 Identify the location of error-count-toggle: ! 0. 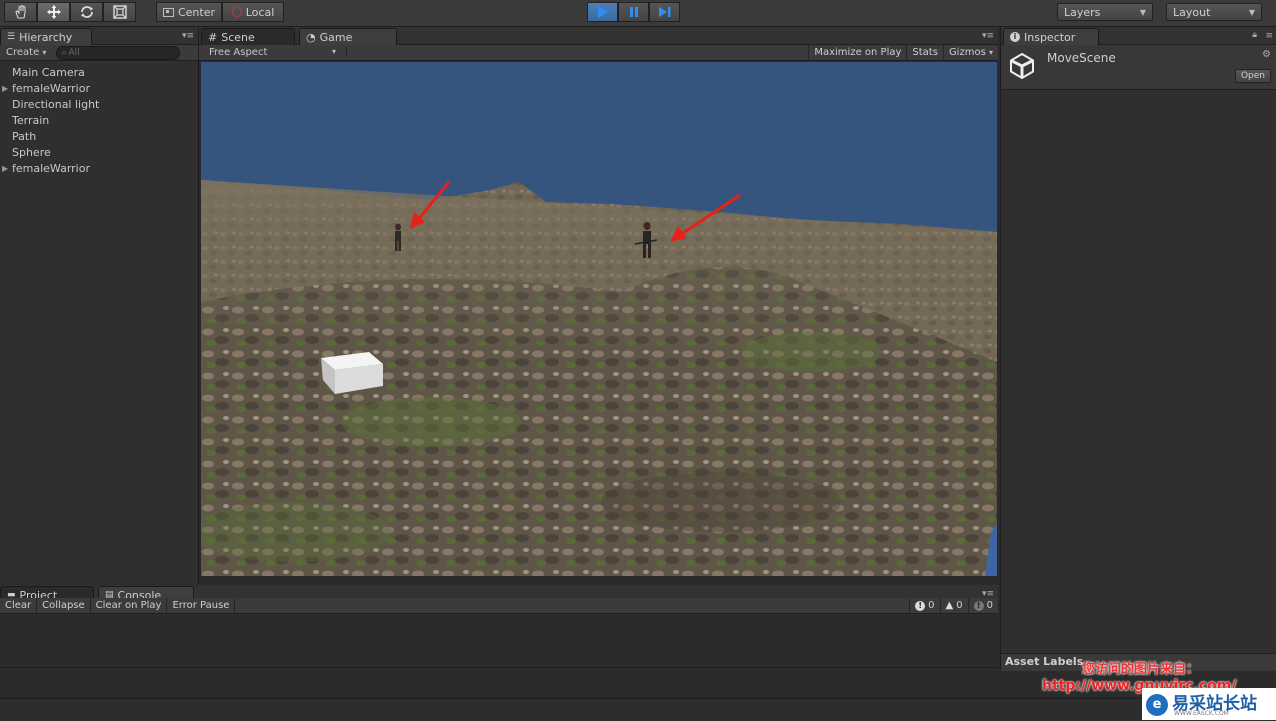
(983, 606).